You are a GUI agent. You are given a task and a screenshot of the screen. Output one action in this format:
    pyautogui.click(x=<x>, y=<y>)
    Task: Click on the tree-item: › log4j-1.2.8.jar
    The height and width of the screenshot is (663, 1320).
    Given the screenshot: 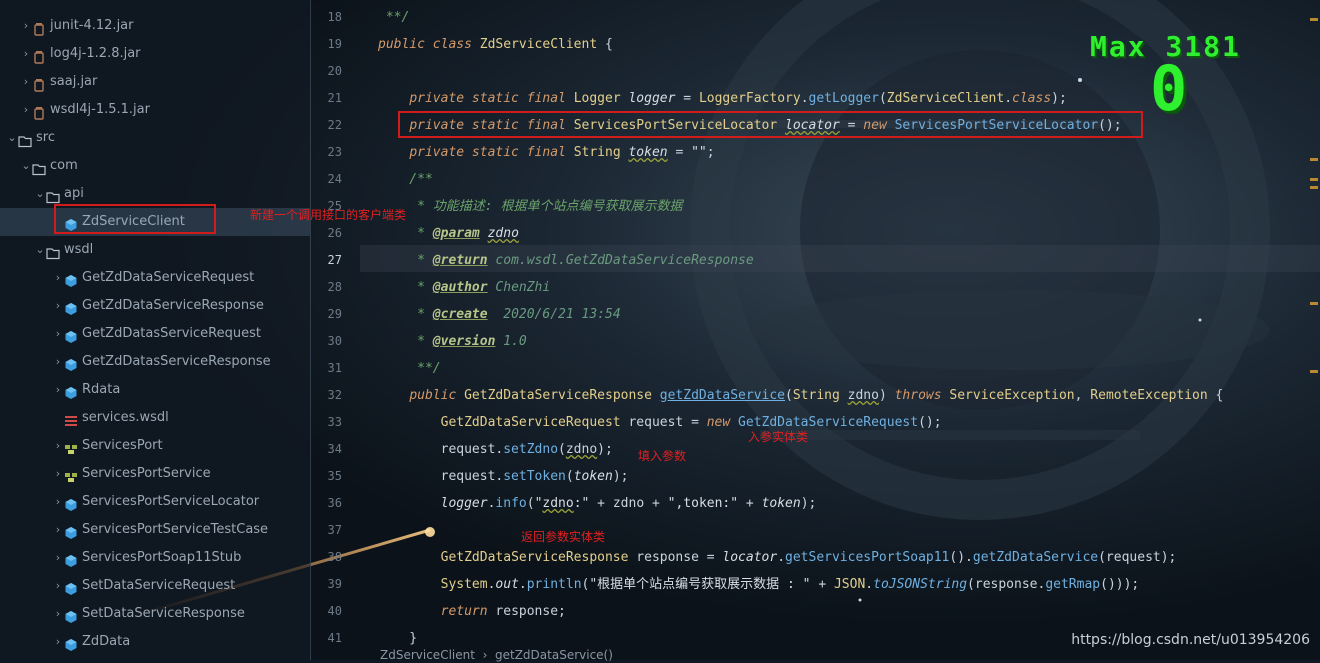 What is the action you would take?
    pyautogui.click(x=155, y=54)
    